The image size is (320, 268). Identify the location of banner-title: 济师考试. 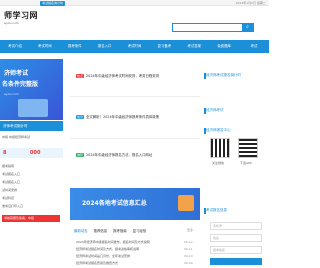
(16, 73).